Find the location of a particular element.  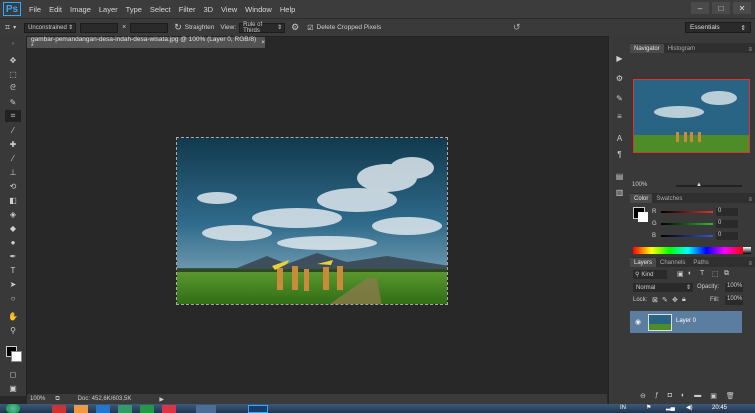

lock-all-icon: 🔒︎ is located at coordinates (684, 300).